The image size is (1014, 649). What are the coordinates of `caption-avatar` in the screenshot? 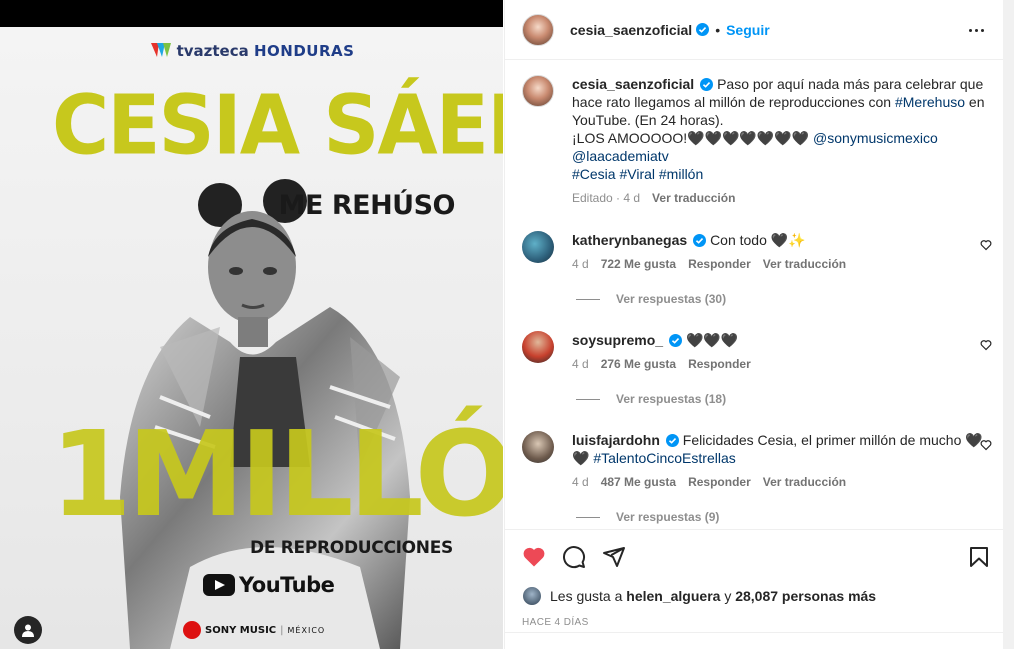 It's located at (538, 91).